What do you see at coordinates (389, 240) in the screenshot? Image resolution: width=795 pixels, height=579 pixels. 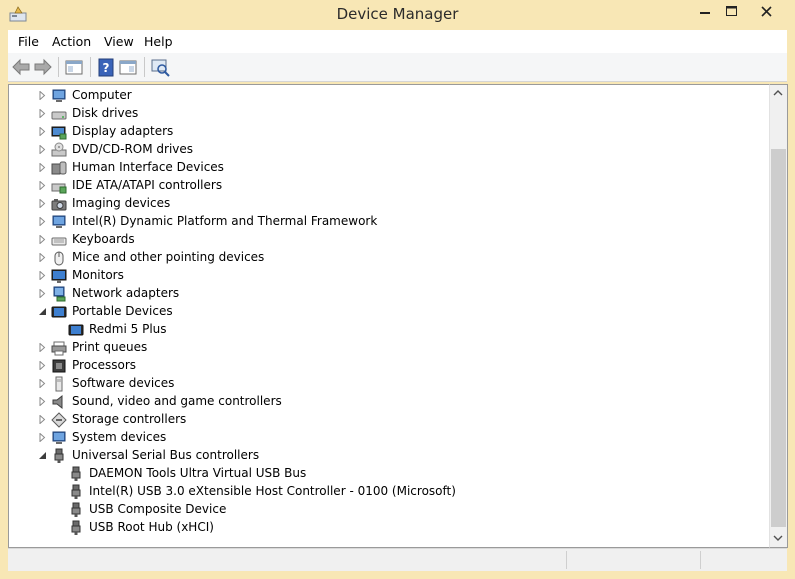 I see `tree-category: Keyboards` at bounding box center [389, 240].